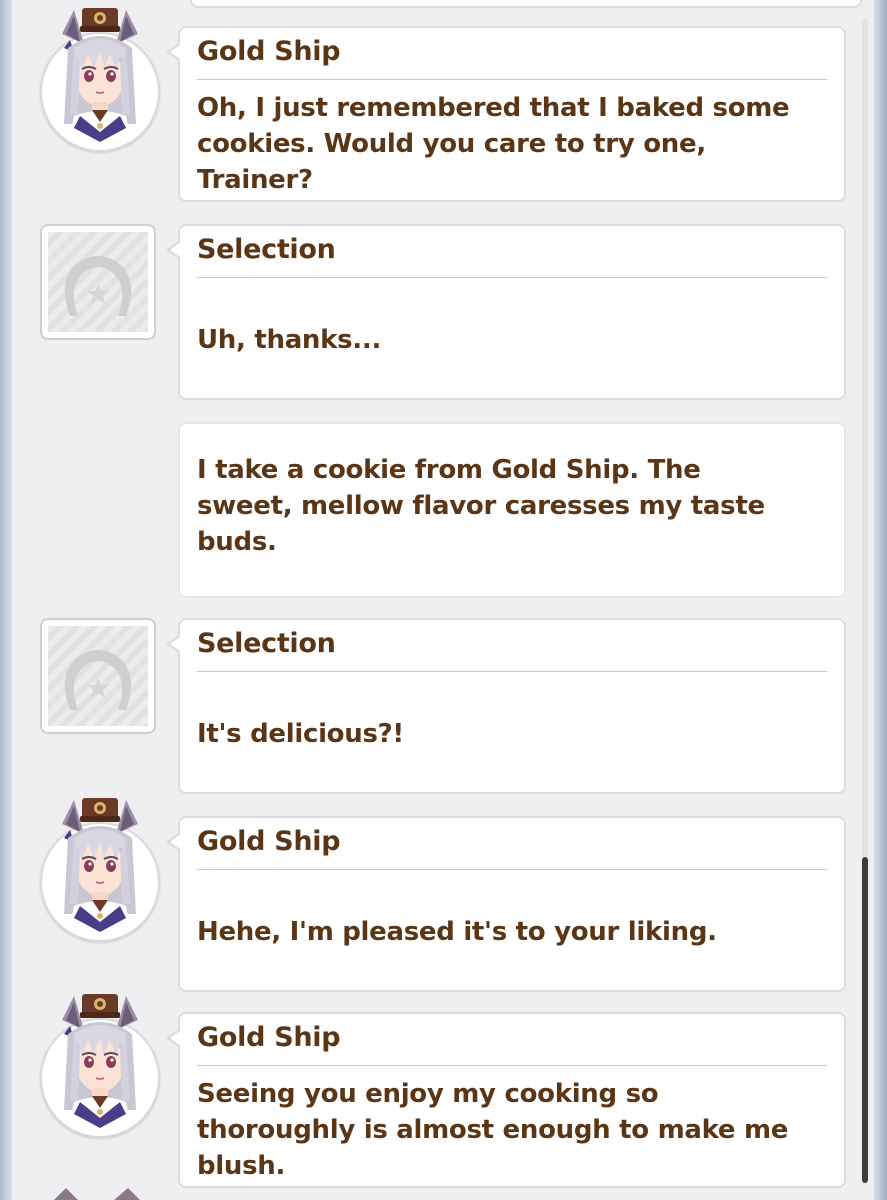  What do you see at coordinates (457, 932) in the screenshot?
I see `dialogue-text: Hehe, I'm pleased it's to your liking.` at bounding box center [457, 932].